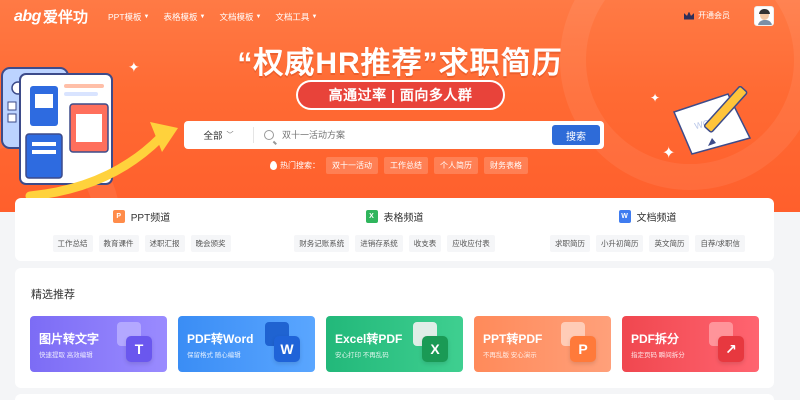  I want to click on tool-card-pdf-to-word: W PDF转Word 保留格式 随心编辑, so click(246, 344).